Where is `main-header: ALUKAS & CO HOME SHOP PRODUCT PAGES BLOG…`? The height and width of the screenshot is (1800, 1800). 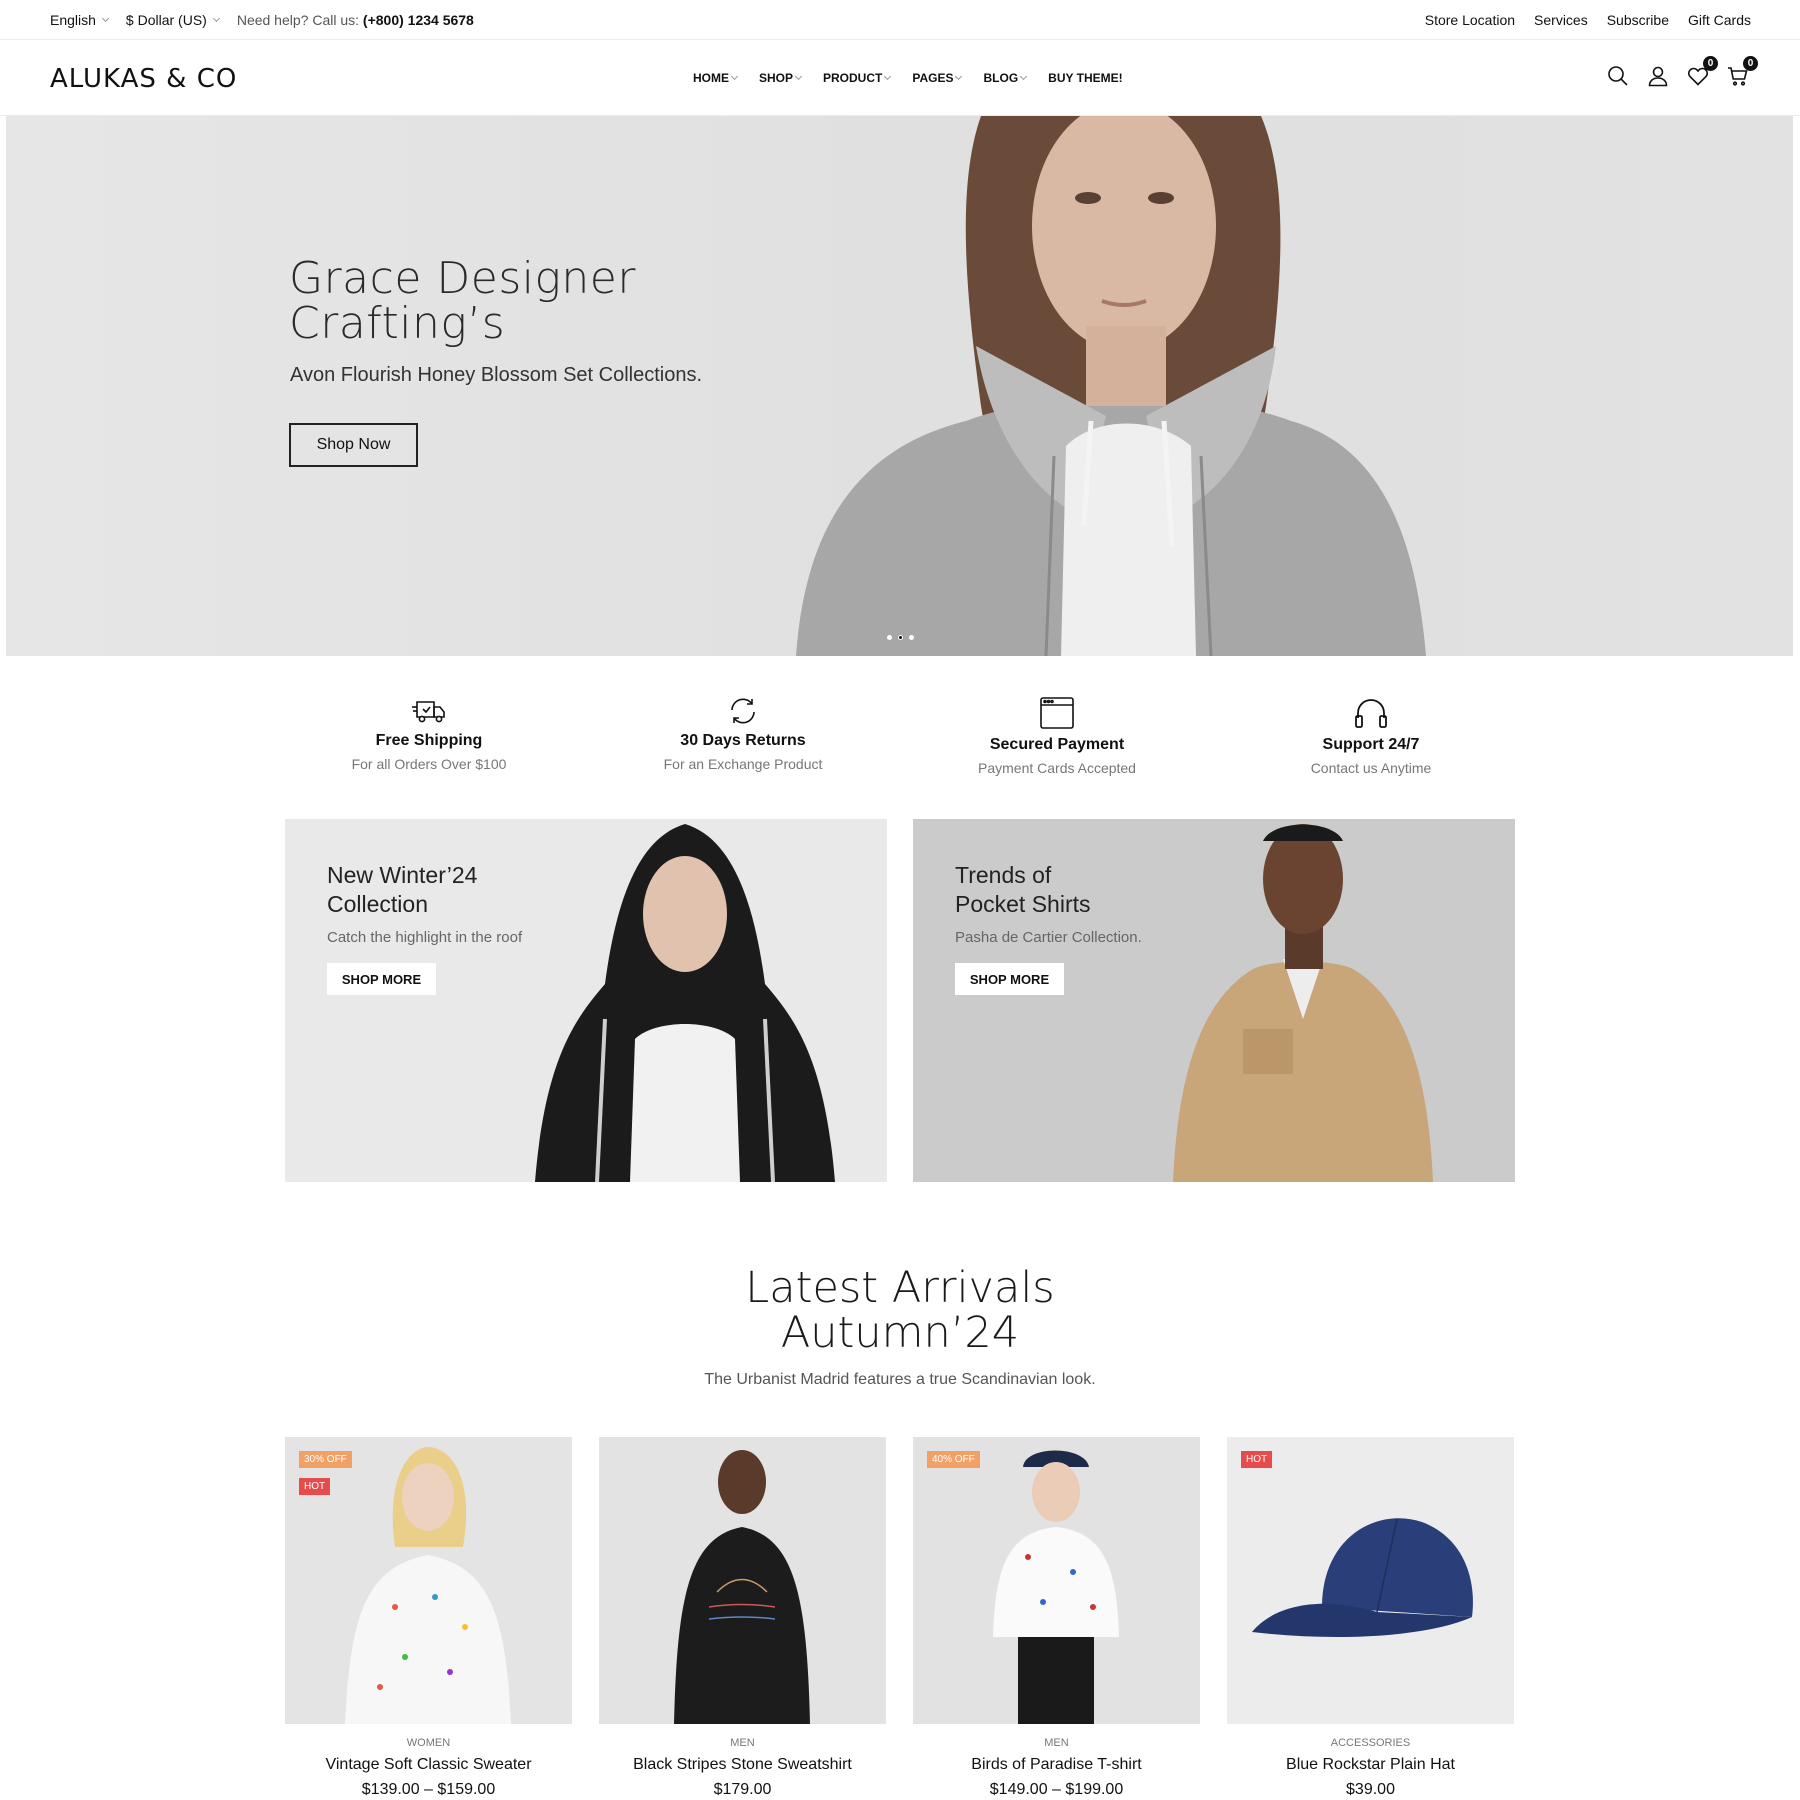 main-header: ALUKAS & CO HOME SHOP PRODUCT PAGES BLOG… is located at coordinates (900, 78).